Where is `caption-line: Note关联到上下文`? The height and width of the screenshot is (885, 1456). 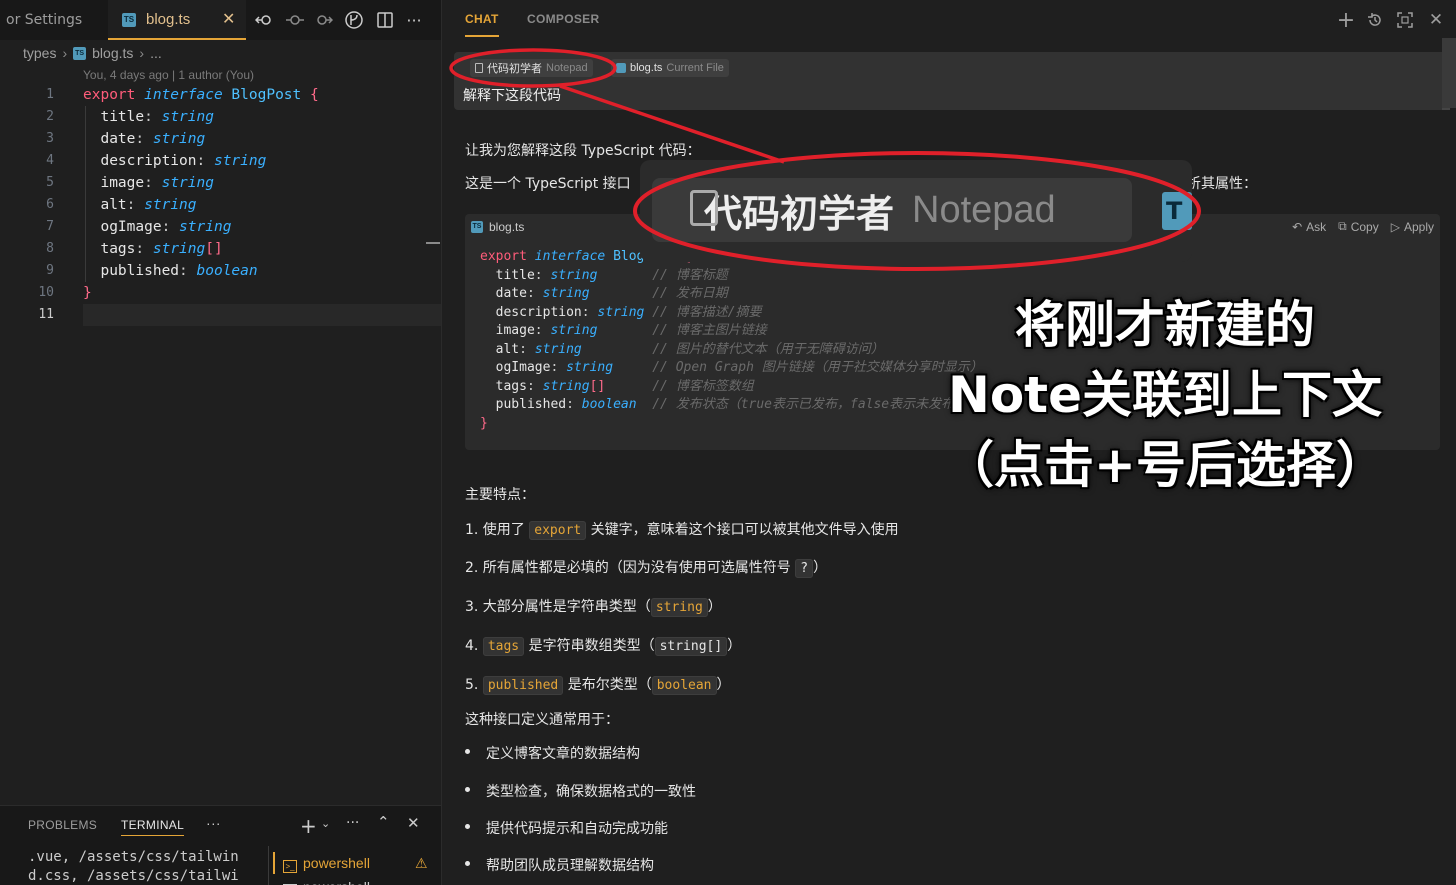 caption-line: Note关联到上下文 is located at coordinates (1164, 395).